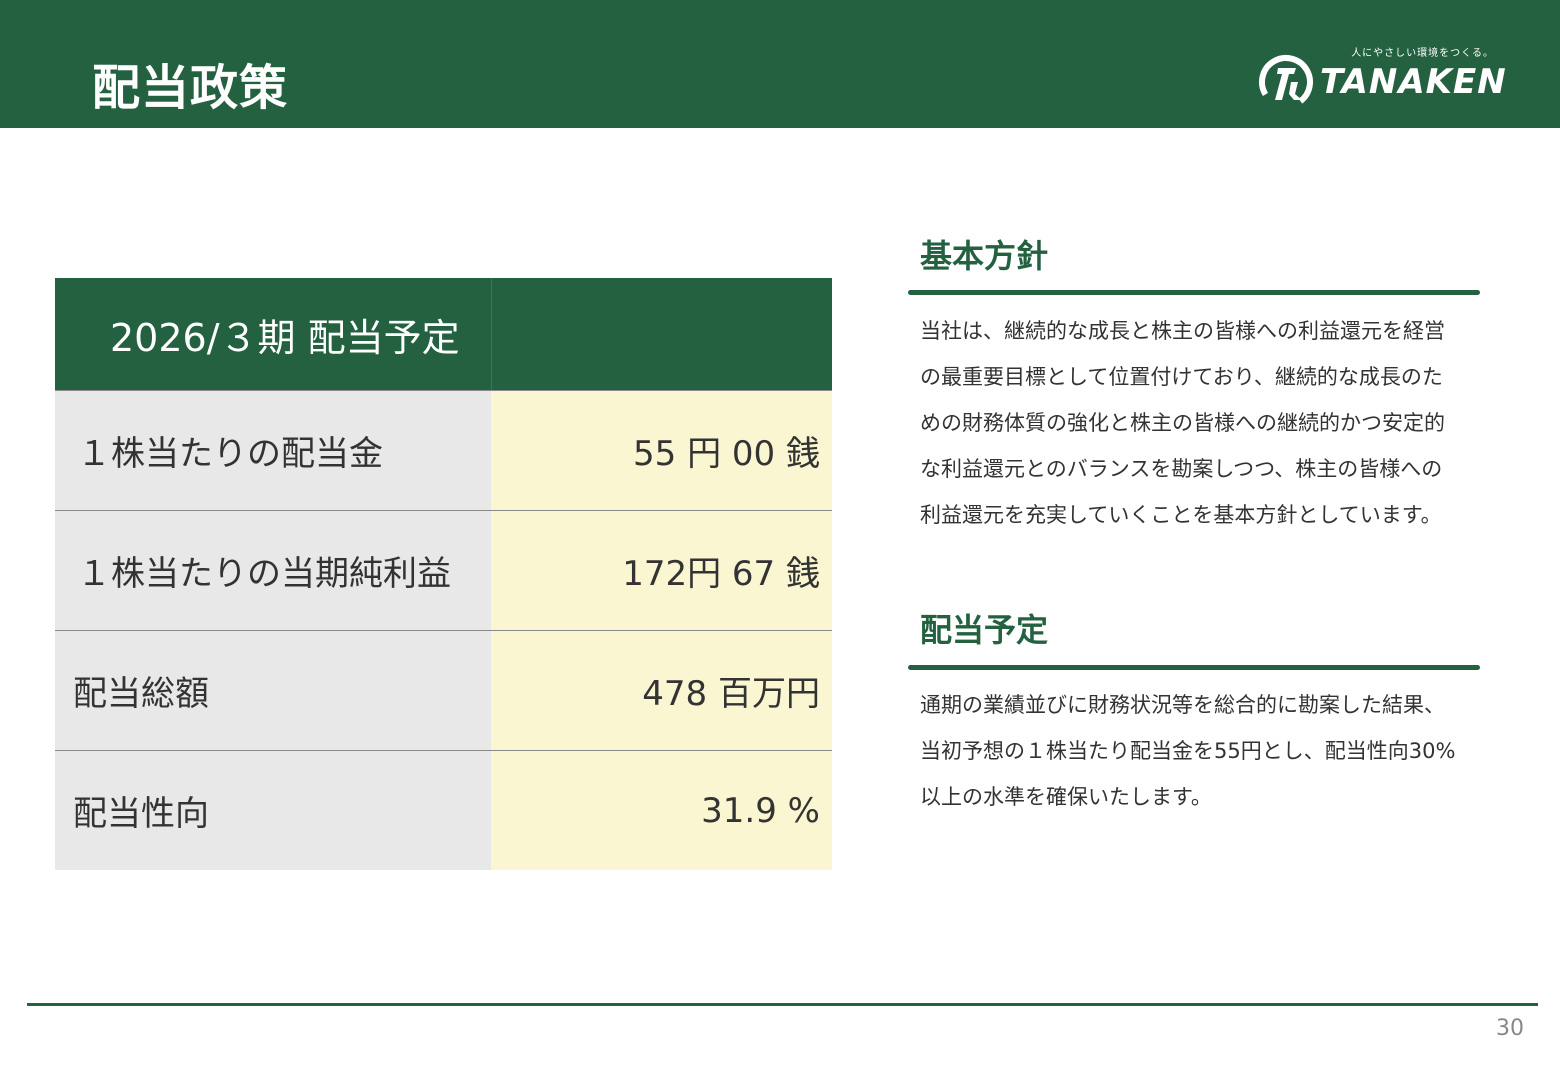 The height and width of the screenshot is (1080, 1560). I want to click on dividend-plan-title: 配当予定, so click(984, 630).